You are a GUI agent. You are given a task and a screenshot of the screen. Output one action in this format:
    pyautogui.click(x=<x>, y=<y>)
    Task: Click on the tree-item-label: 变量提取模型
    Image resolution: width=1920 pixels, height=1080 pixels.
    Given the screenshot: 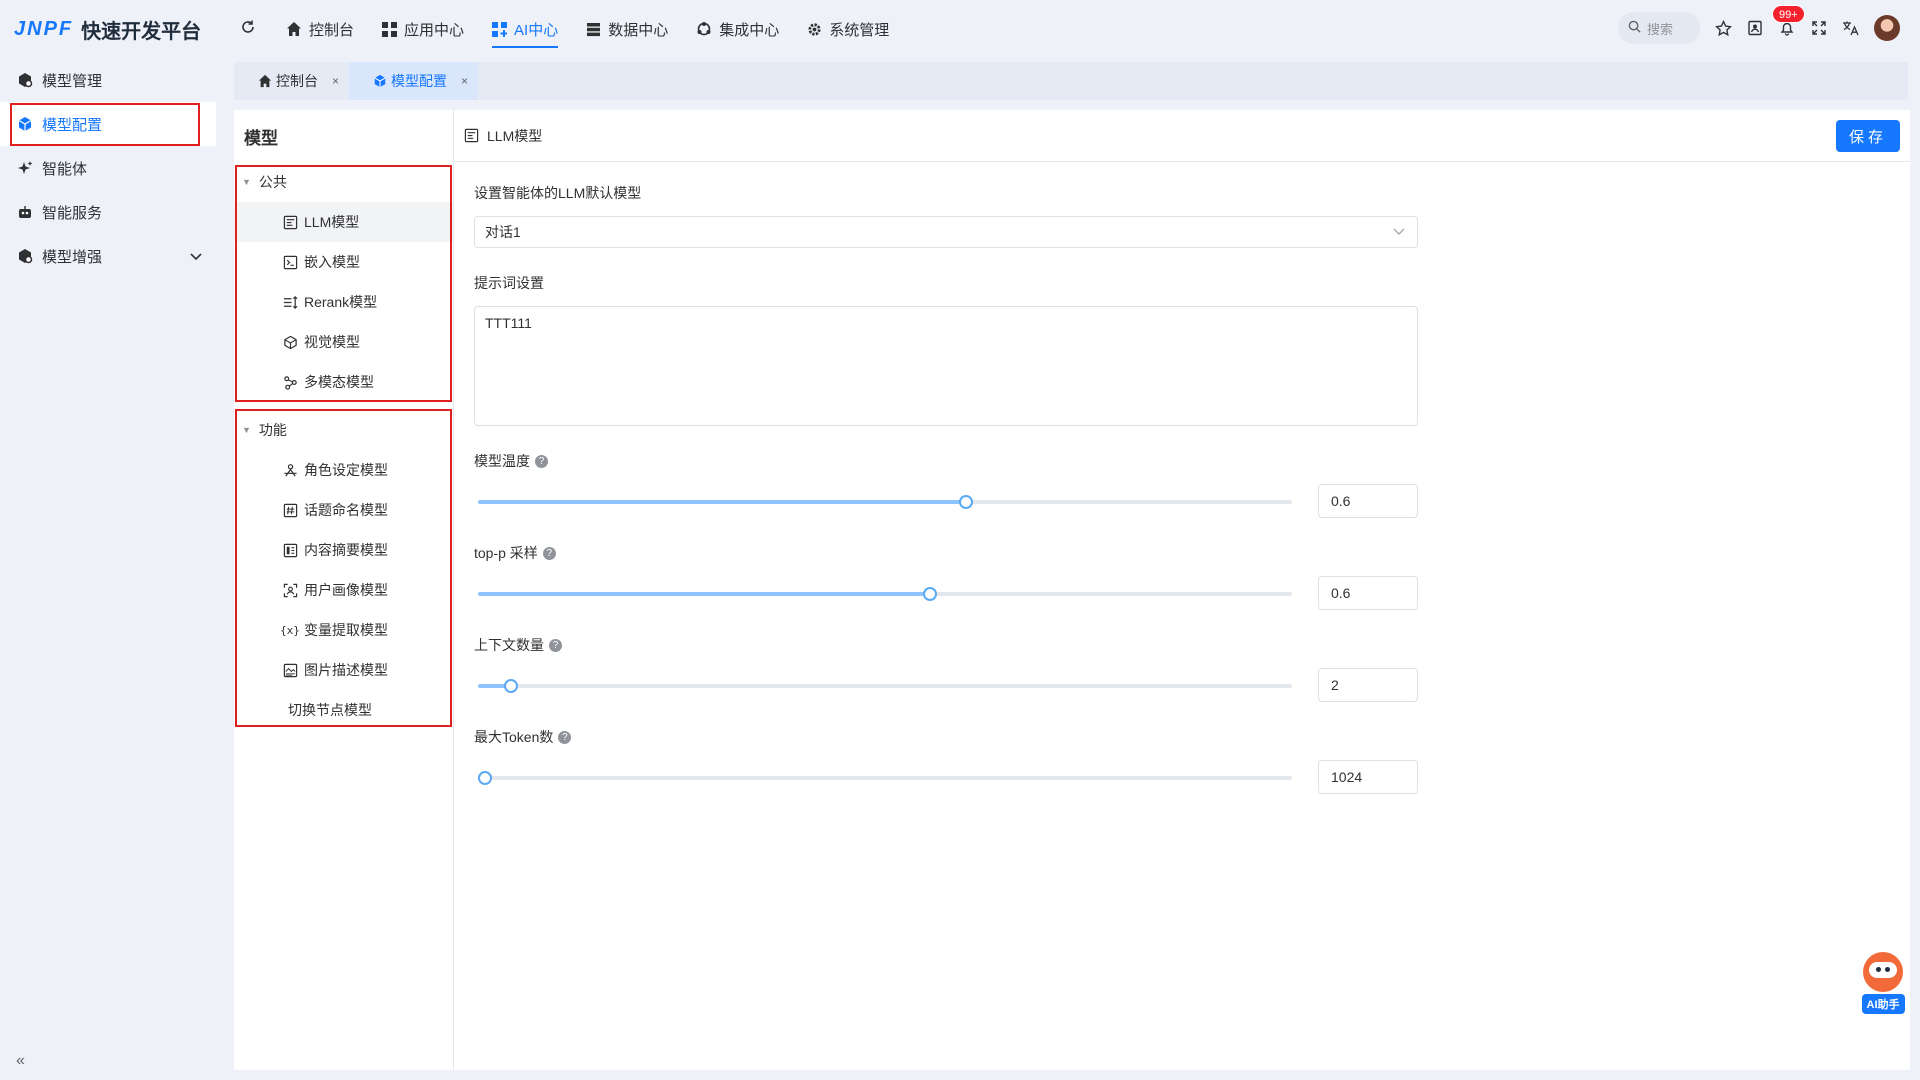 What is the action you would take?
    pyautogui.click(x=346, y=630)
    